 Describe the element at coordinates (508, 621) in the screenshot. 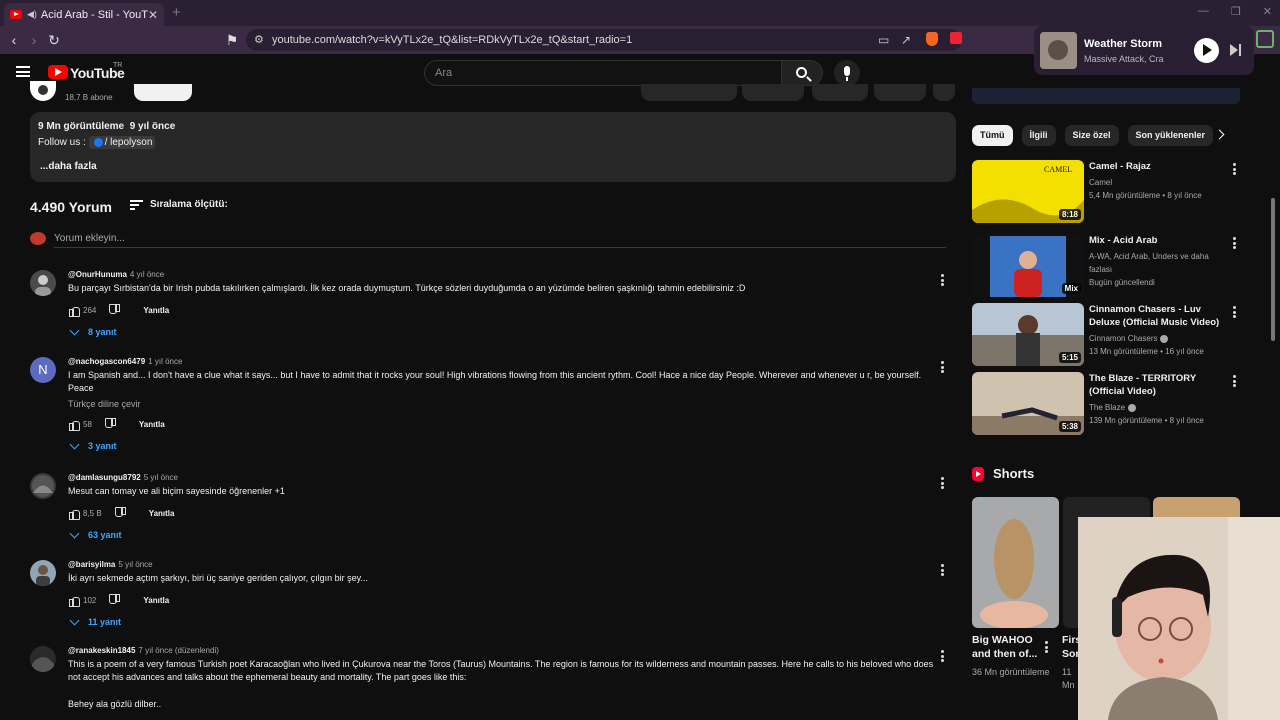

I see `view-replies-button: 11 yanıt` at that location.